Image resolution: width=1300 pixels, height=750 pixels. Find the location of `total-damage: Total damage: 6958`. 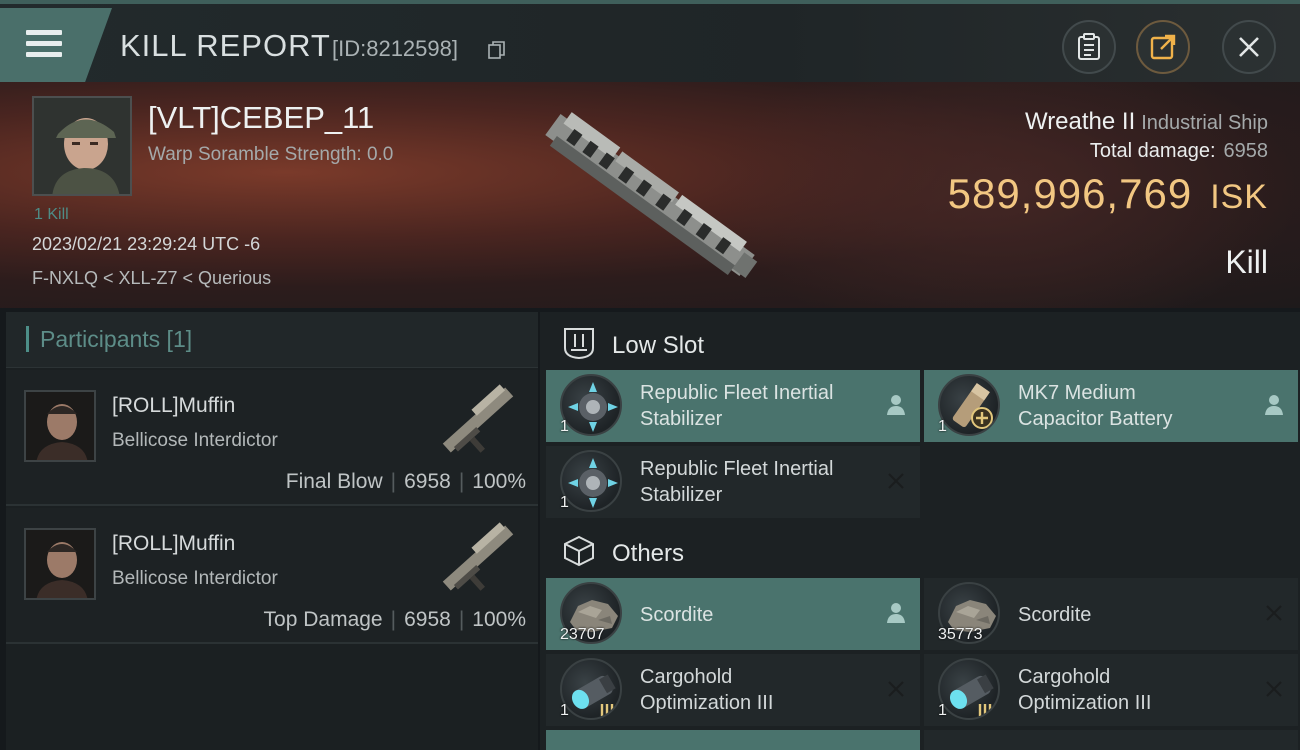

total-damage: Total damage: 6958 is located at coordinates (1179, 151).